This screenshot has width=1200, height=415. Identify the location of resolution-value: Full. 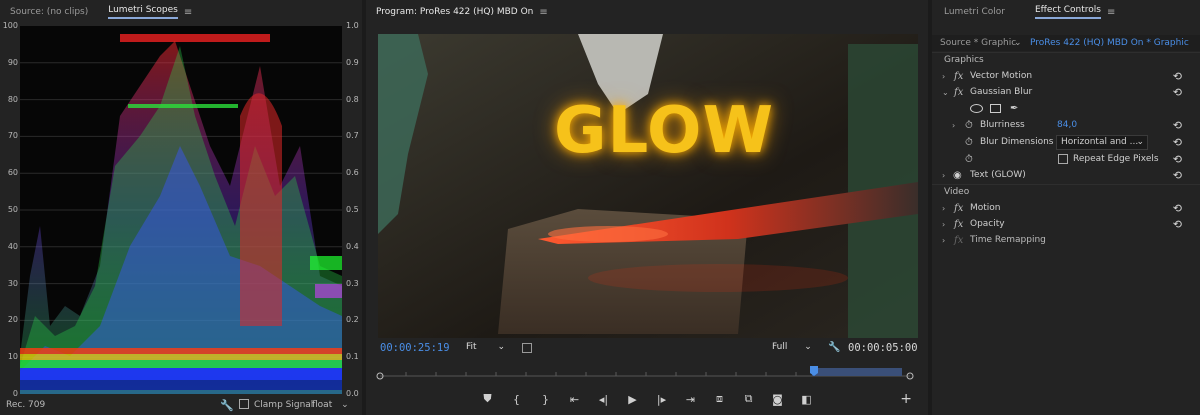
(780, 347).